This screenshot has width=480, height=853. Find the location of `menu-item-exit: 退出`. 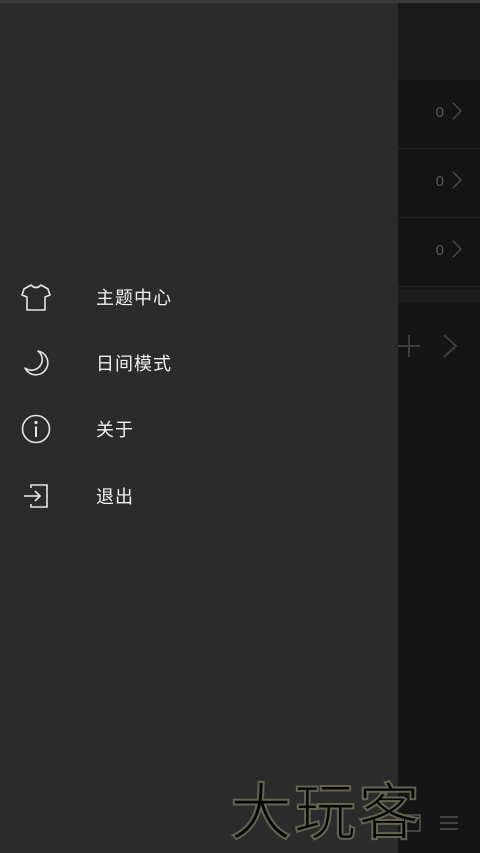

menu-item-exit: 退出 is located at coordinates (199, 496).